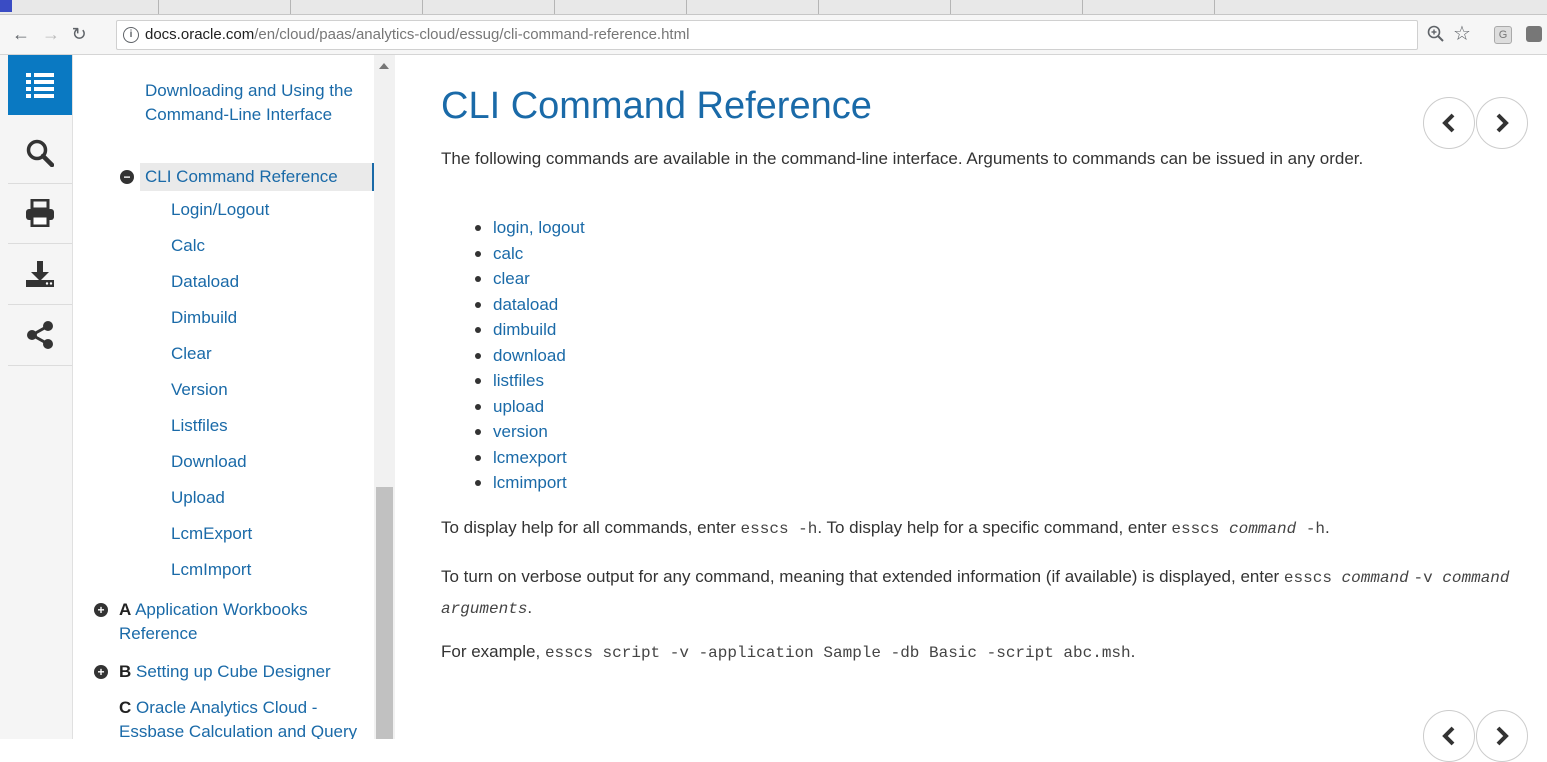 This screenshot has width=1547, height=762. Describe the element at coordinates (530, 228) in the screenshot. I see `command-link: login, logout` at that location.